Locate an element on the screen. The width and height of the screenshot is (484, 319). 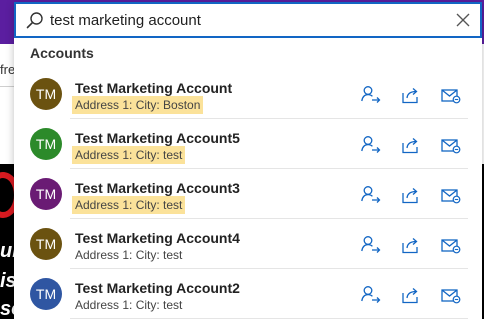
section-title: Accounts is located at coordinates (62, 53).